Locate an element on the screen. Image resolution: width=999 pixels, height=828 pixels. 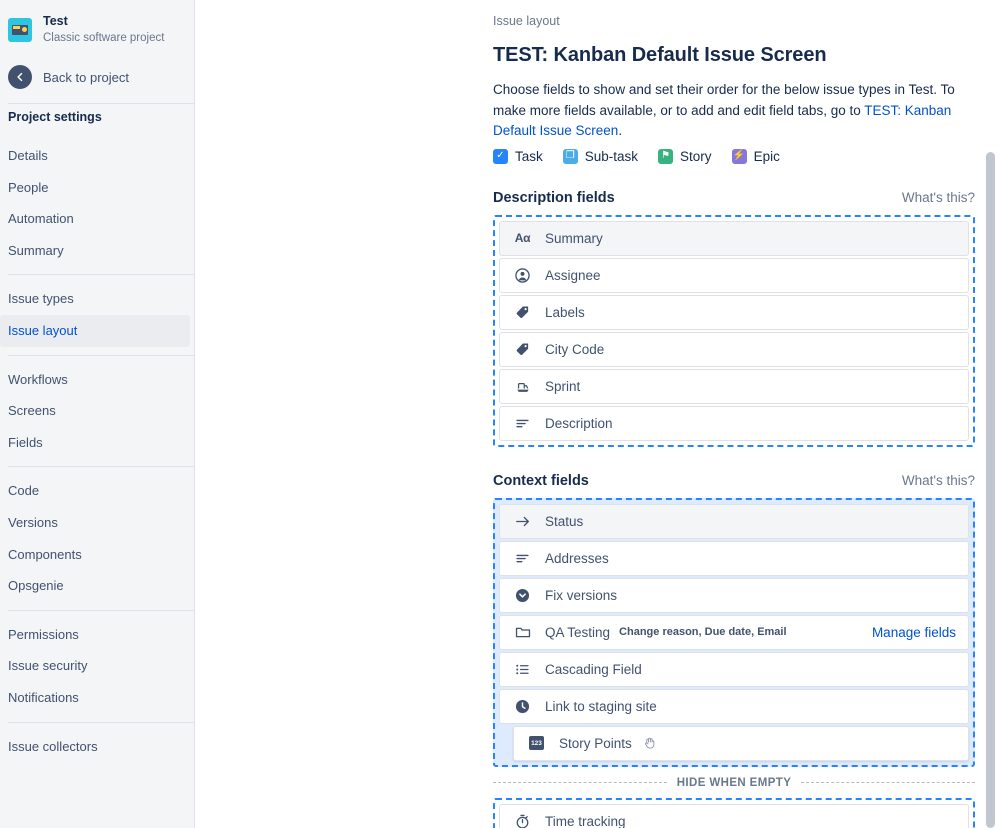
sidebar-group: Details People Automation Summary is located at coordinates (97, 203).